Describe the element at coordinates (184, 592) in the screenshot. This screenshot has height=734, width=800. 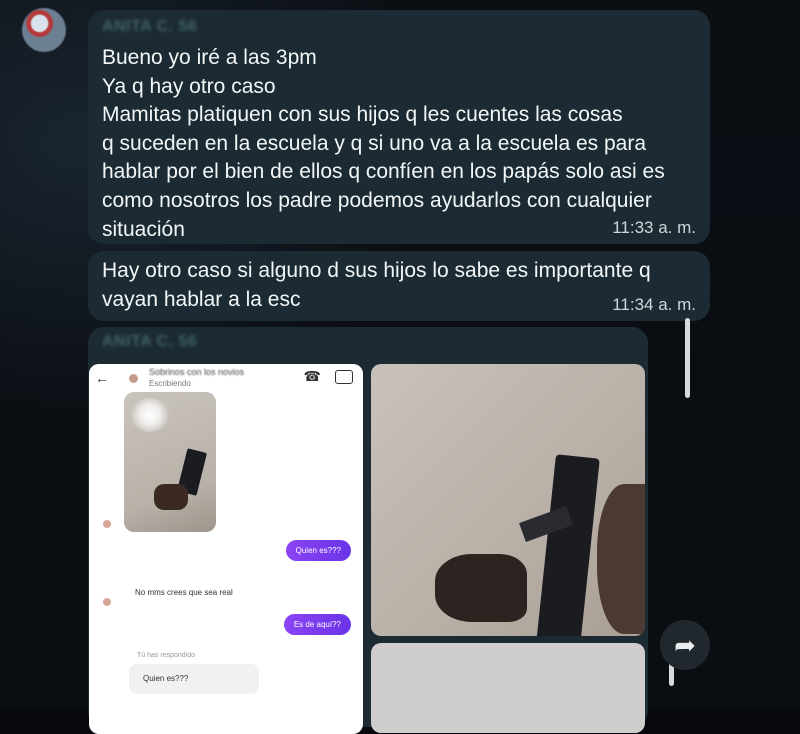
I see `received-message: No mms crees que sea real` at that location.